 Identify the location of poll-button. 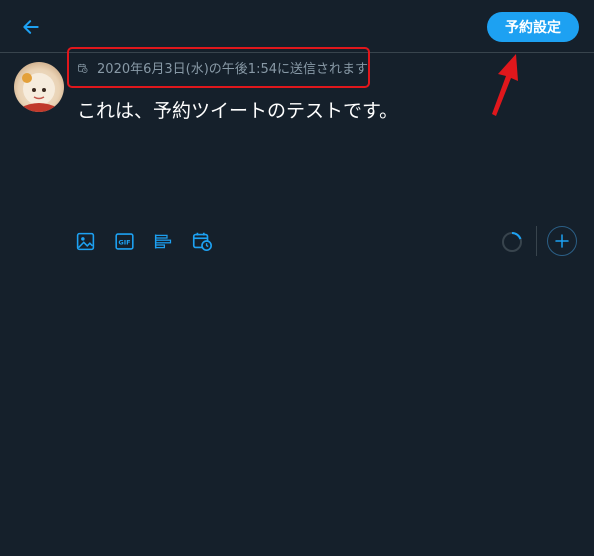
(163, 241).